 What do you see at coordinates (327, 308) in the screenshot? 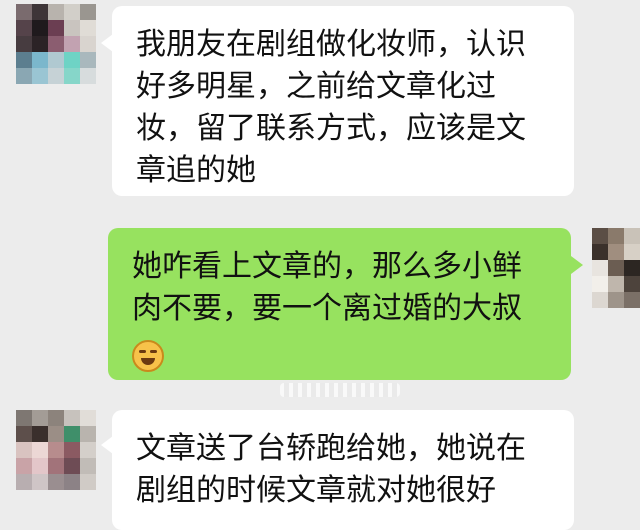
I see `message-text-line: 肉不要，要一个离过婚的大叔` at bounding box center [327, 308].